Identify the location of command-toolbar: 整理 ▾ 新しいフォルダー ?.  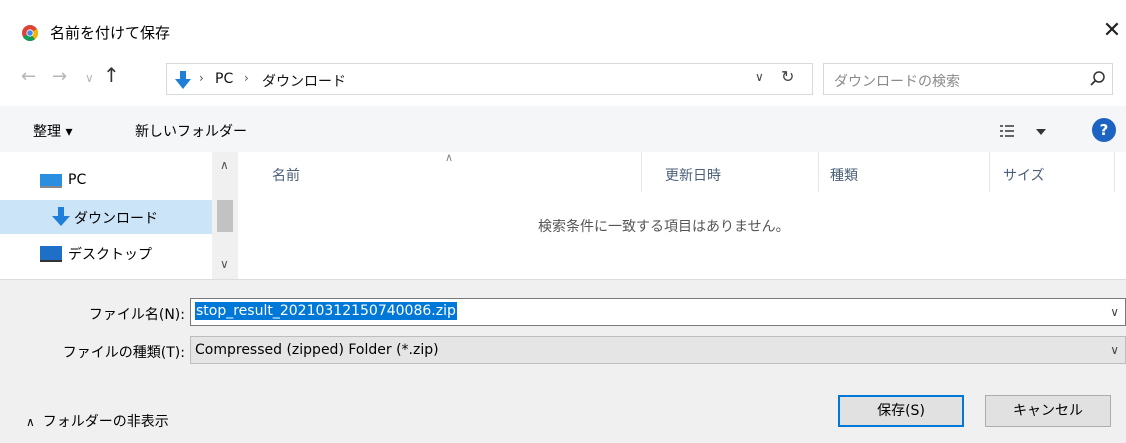
(563, 129).